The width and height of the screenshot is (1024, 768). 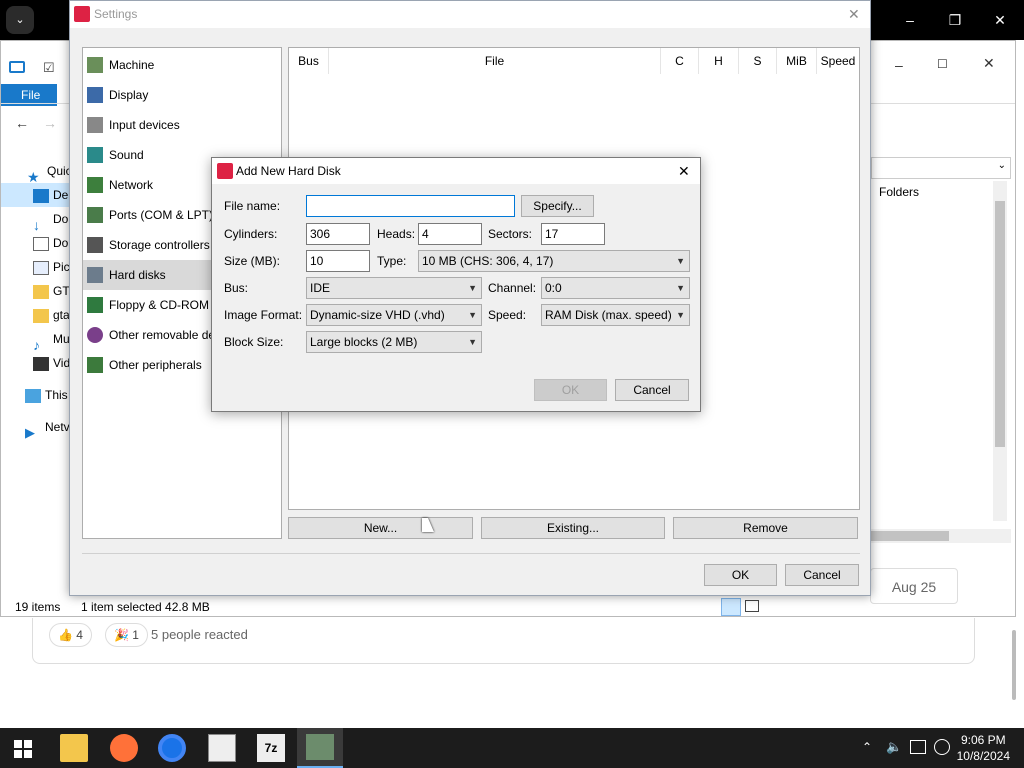 I want to click on channel-select: 0:0 ▼, so click(x=615, y=288).